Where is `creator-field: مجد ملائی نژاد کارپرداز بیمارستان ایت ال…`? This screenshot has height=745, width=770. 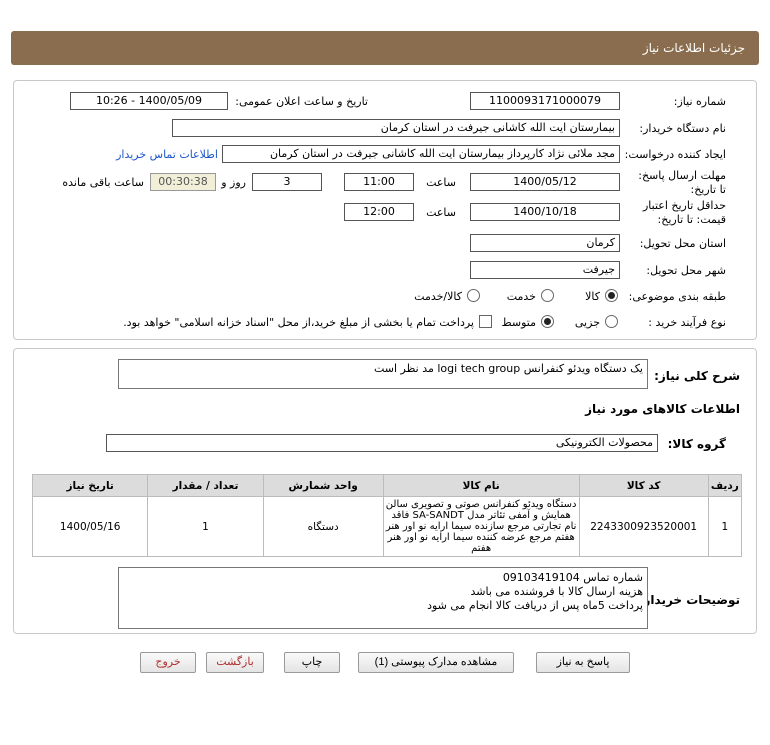 creator-field: مجد ملائی نژاد کارپرداز بیمارستان ایت ال… is located at coordinates (421, 154).